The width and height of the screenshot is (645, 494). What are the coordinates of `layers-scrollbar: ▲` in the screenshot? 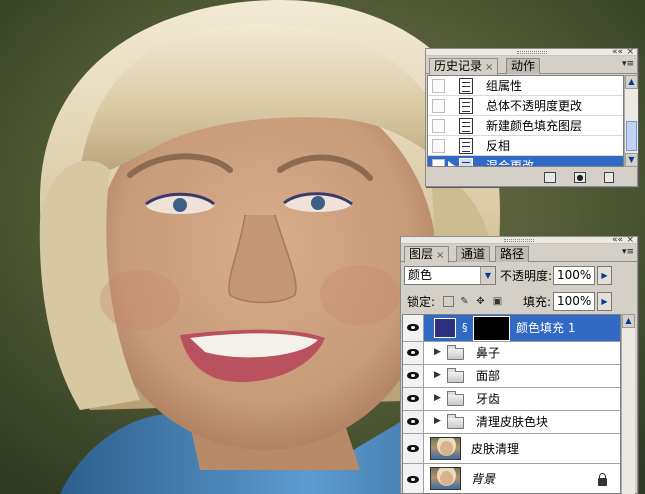 It's located at (628, 404).